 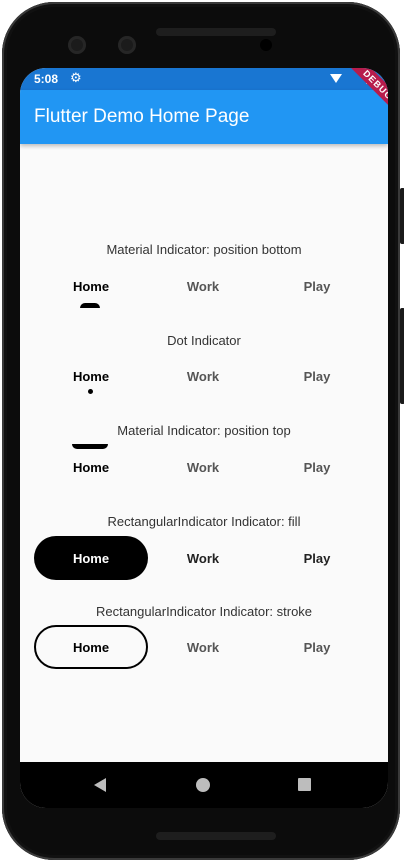 I want to click on home-icon, so click(x=203, y=785).